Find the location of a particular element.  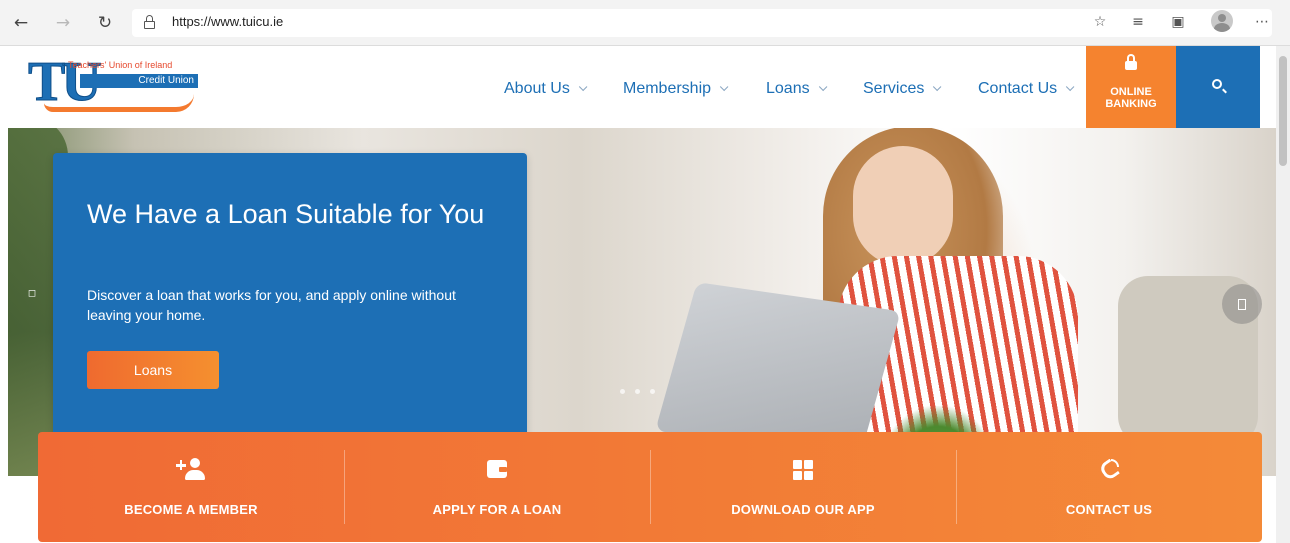

online-banking-label: ONLINE BANKING is located at coordinates (1131, 98).